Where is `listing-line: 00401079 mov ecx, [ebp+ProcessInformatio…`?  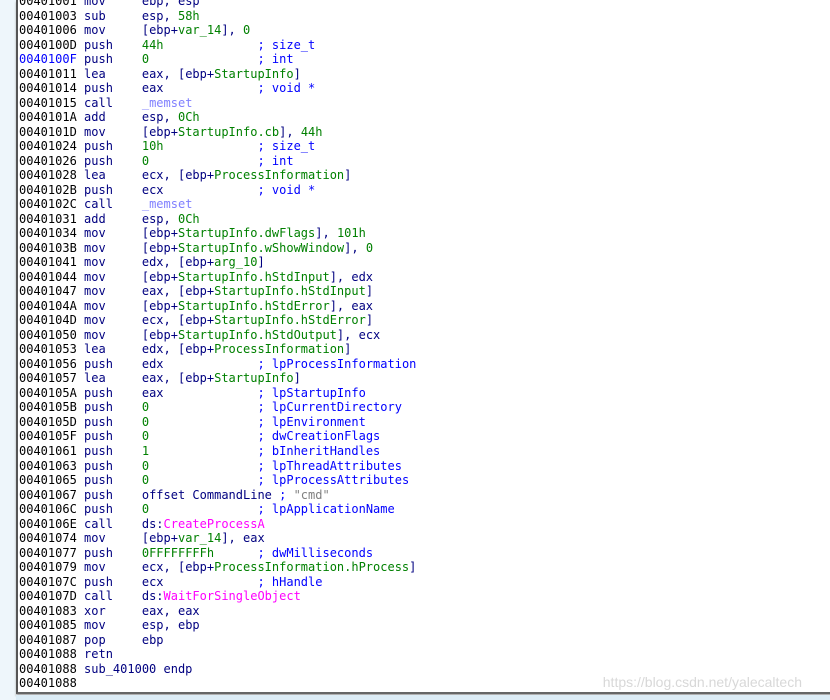
listing-line: 00401079 mov ecx, [ebp+ProcessInformatio… is located at coordinates (217, 567).